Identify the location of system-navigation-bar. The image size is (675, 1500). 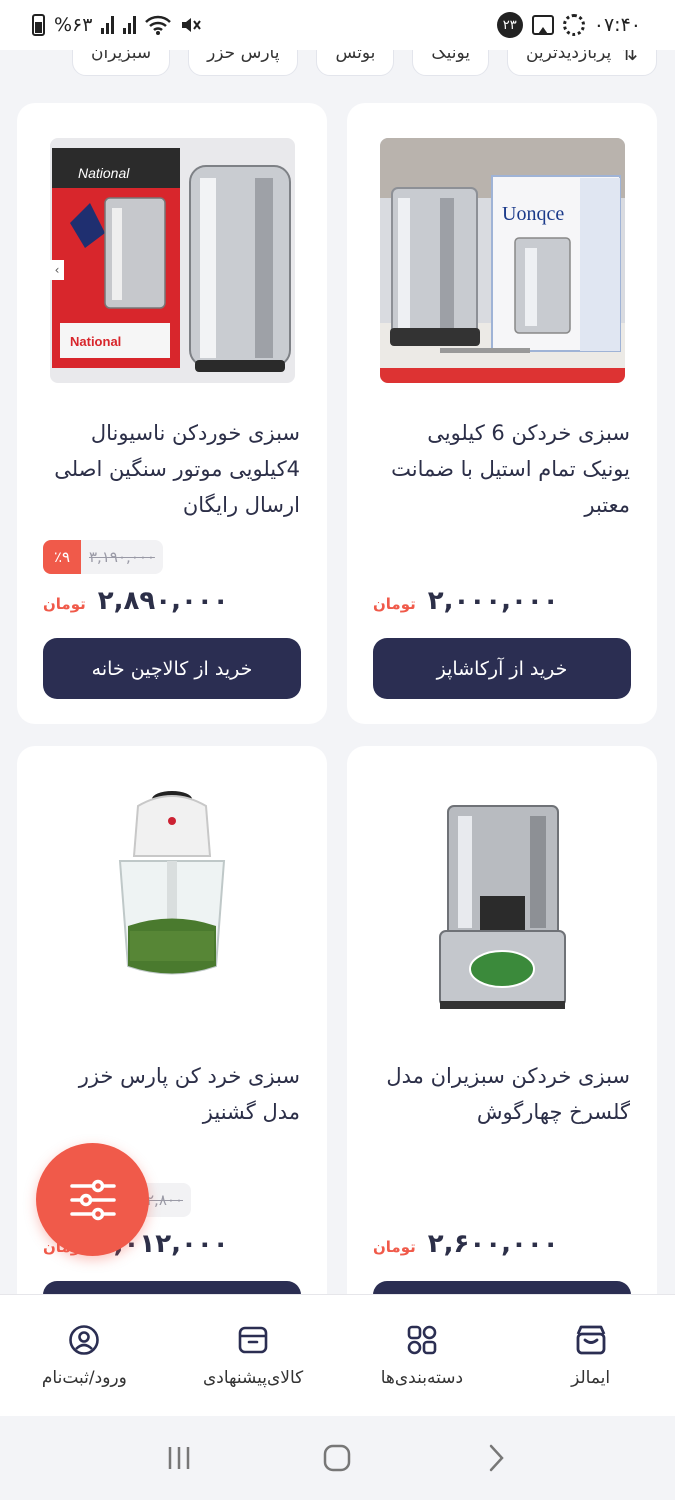
(337, 1458).